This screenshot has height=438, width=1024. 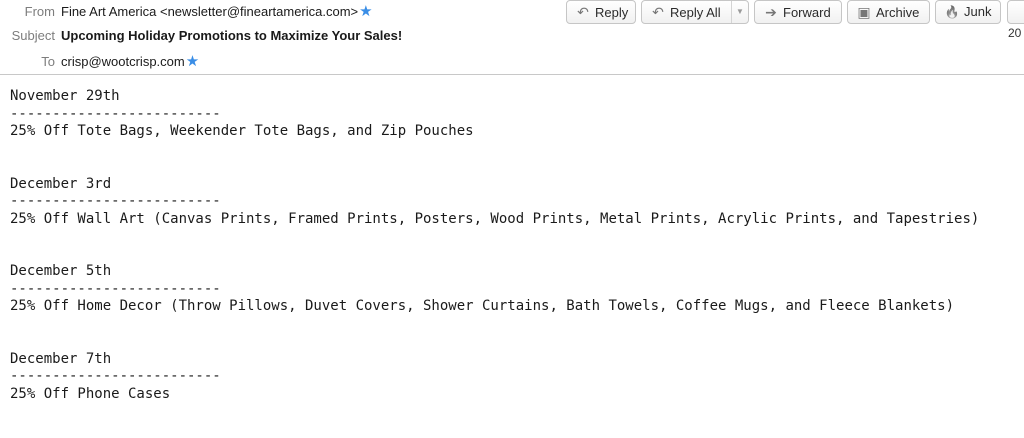 What do you see at coordinates (39, 11) in the screenshot?
I see `from-label: From` at bounding box center [39, 11].